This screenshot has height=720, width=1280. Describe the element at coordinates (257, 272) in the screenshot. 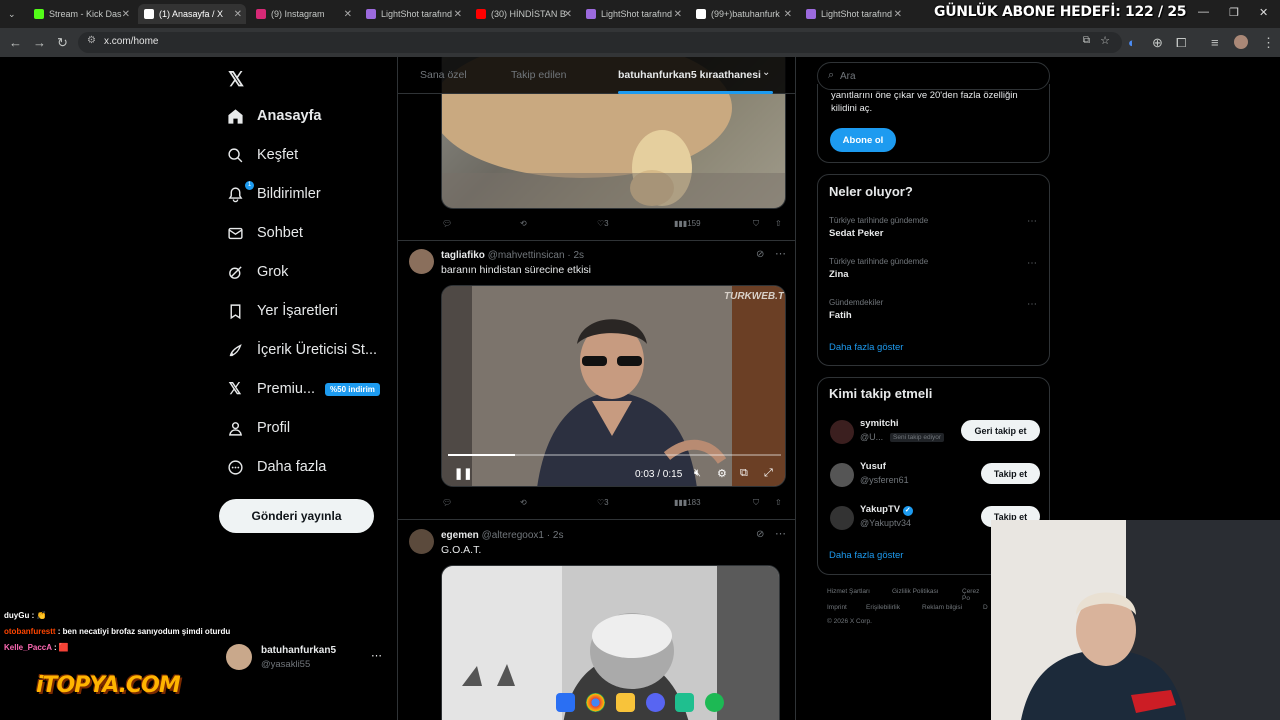

I see `nav-grok: Grok` at that location.